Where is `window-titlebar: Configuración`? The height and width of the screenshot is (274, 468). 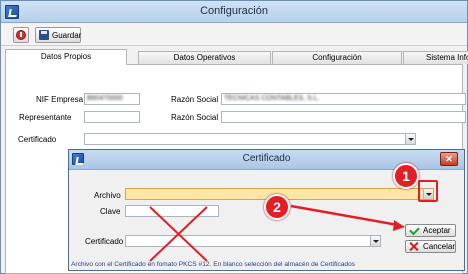 window-titlebar: Configuración is located at coordinates (234, 12).